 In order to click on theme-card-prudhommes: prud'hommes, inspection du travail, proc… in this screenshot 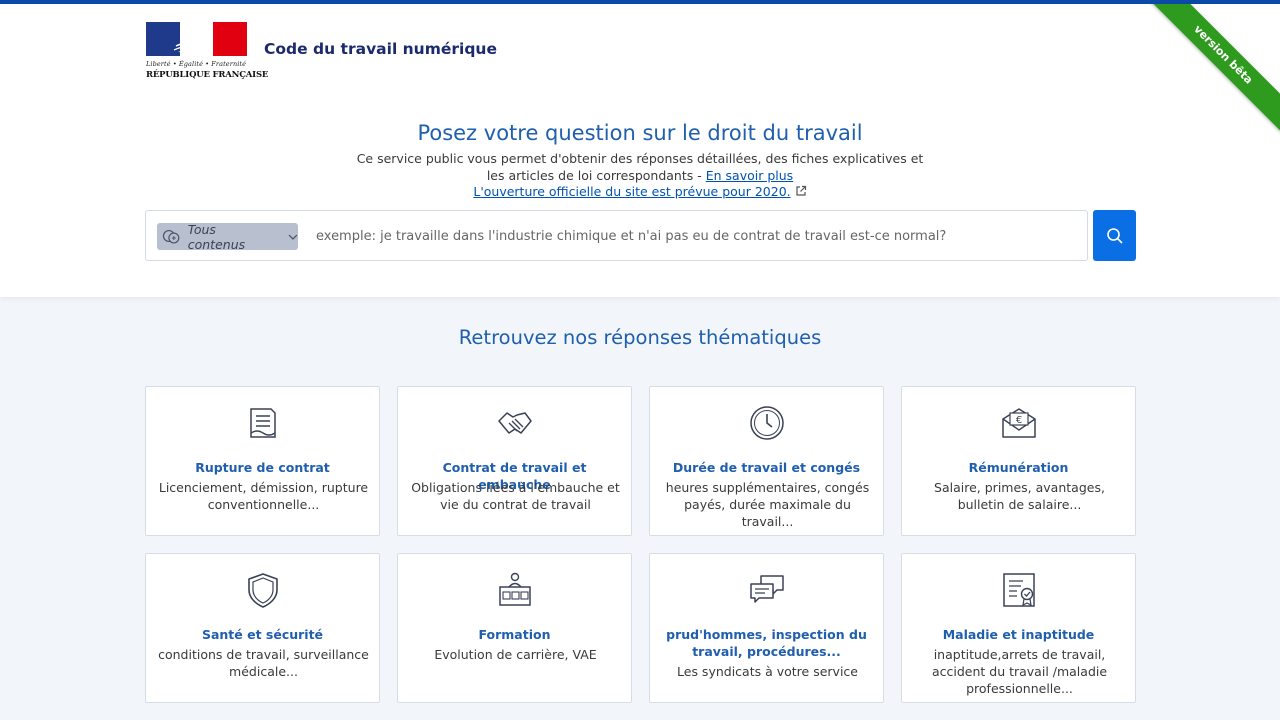, I will do `click(766, 628)`.